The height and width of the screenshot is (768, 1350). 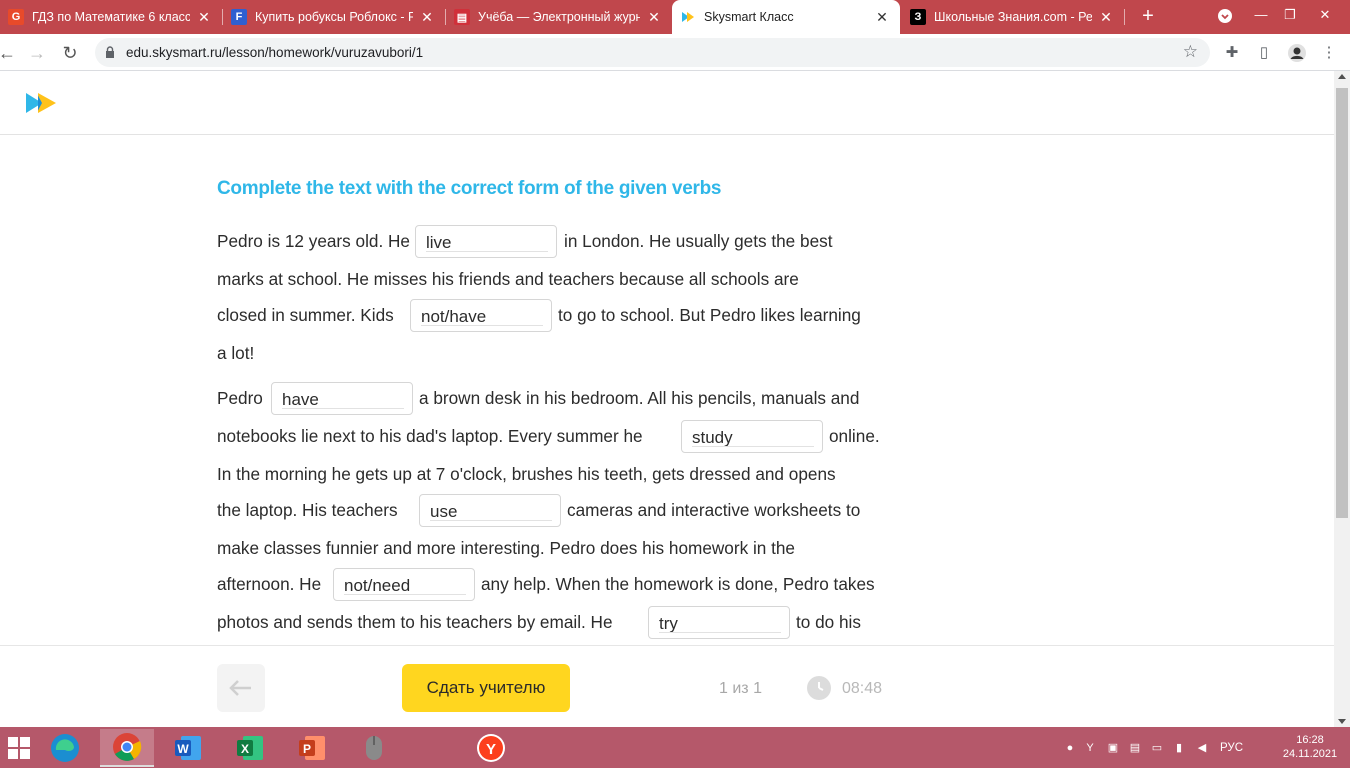 What do you see at coordinates (70, 53) in the screenshot?
I see `reload-icon: ↻` at bounding box center [70, 53].